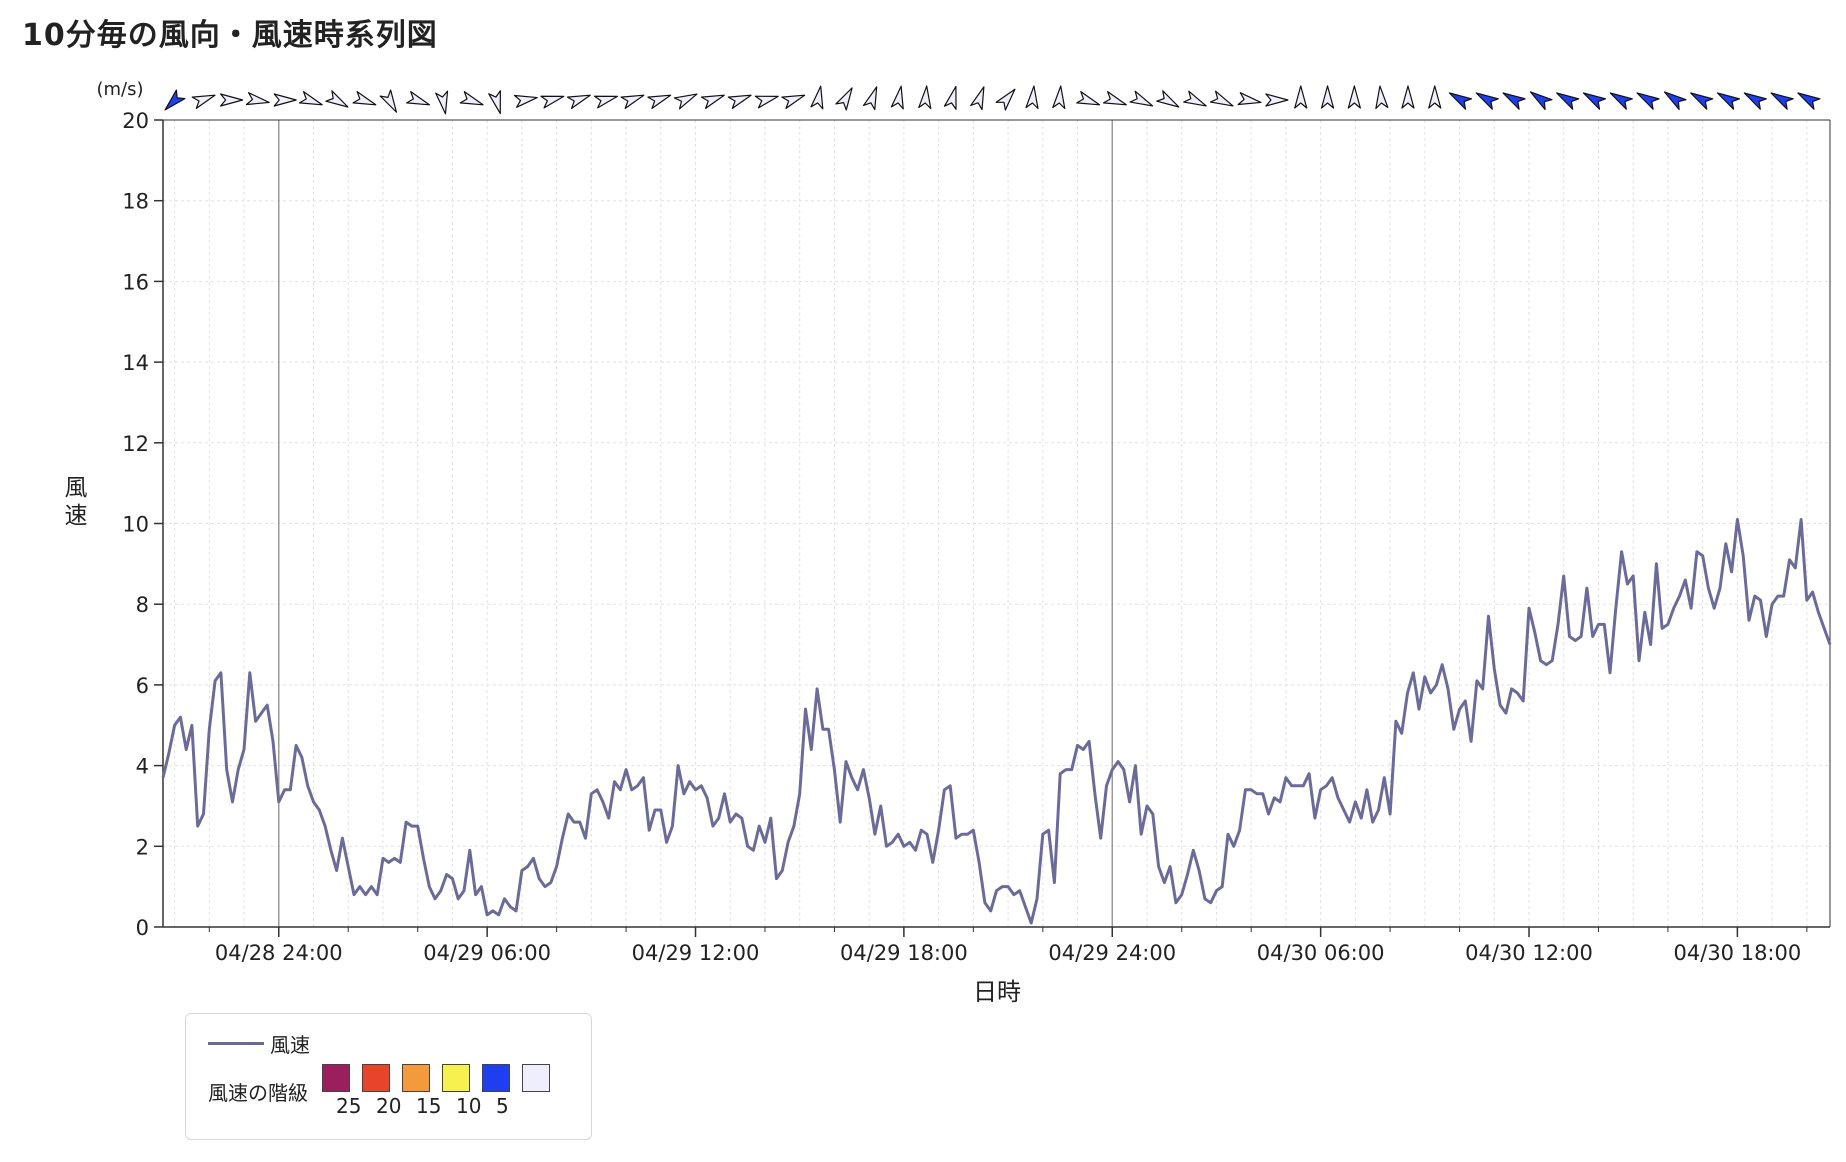 The width and height of the screenshot is (1846, 1162). I want to click on legend-line-swatch, so click(236, 1043).